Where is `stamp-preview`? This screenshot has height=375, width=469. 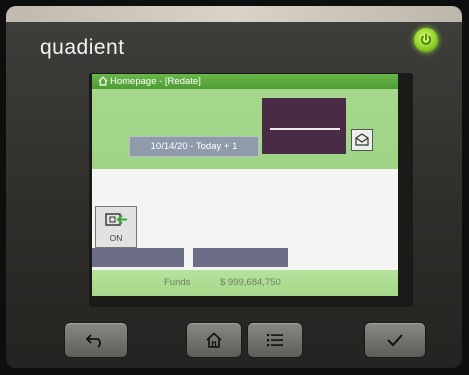 stamp-preview is located at coordinates (304, 126).